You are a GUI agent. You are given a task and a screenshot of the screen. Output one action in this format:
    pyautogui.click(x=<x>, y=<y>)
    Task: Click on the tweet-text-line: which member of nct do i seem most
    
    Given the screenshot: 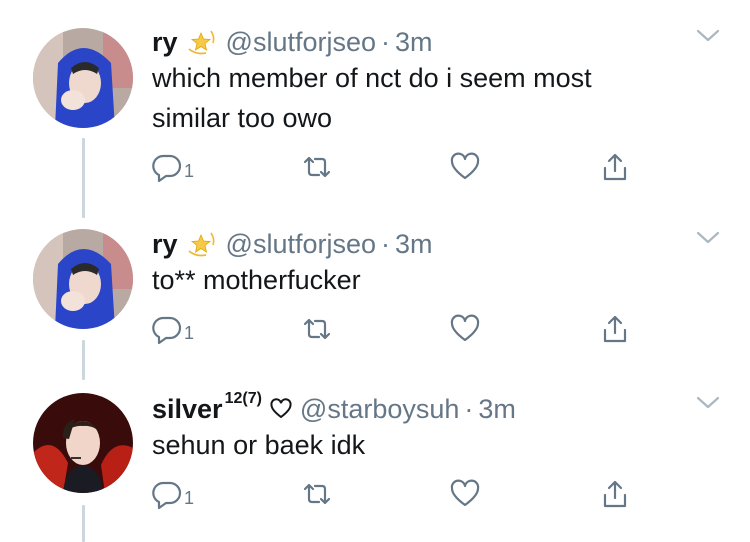 What is the action you would take?
    pyautogui.click(x=372, y=78)
    